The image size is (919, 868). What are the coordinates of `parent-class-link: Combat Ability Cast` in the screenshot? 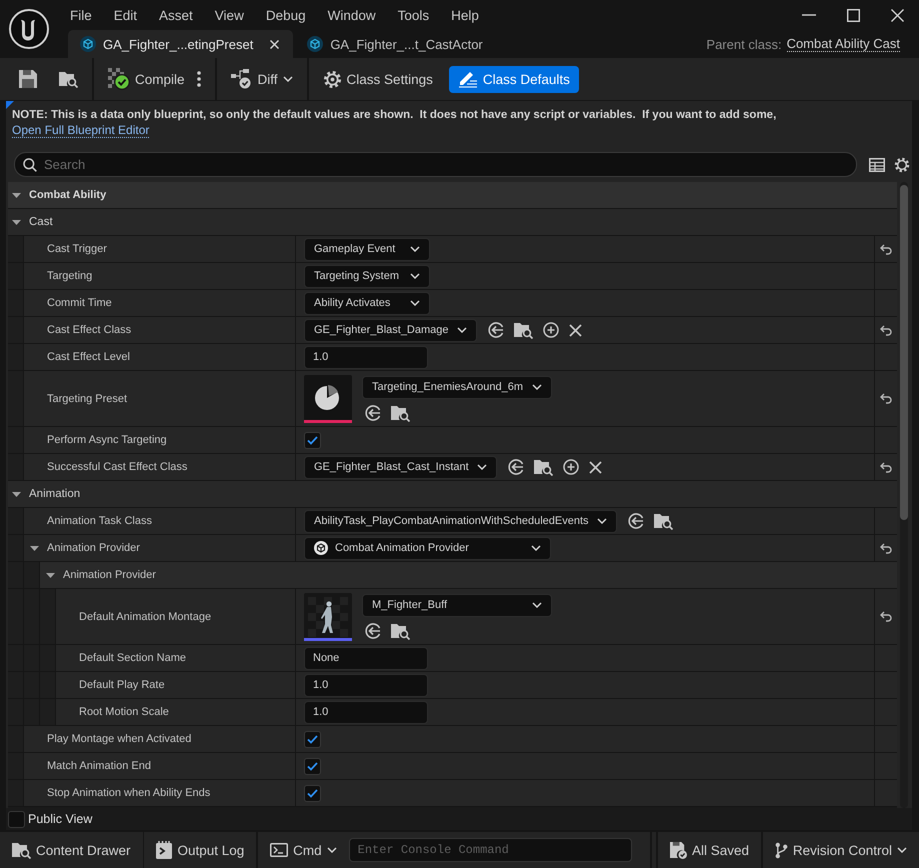 It's located at (843, 44).